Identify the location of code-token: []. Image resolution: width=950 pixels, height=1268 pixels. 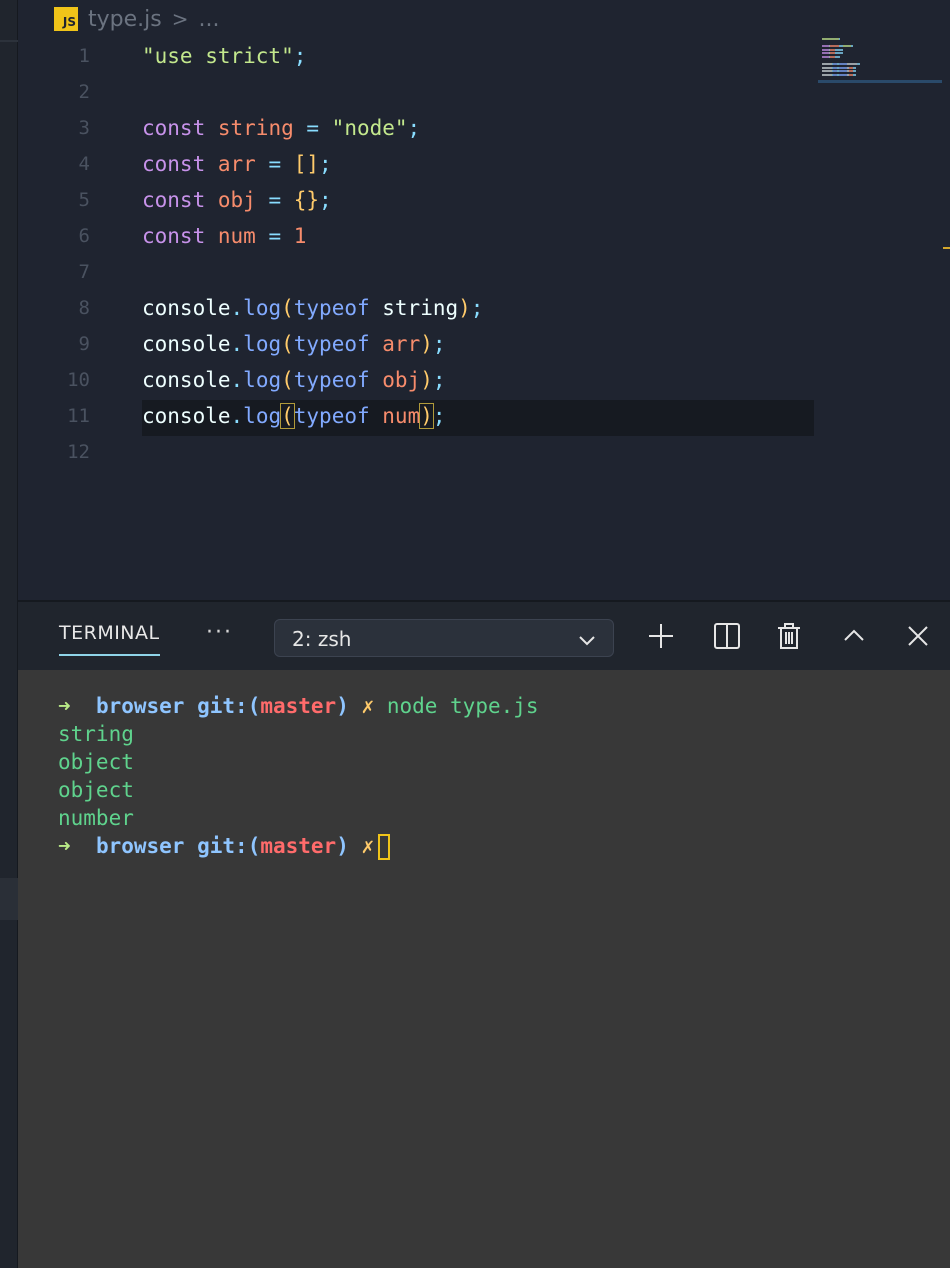
(306, 164).